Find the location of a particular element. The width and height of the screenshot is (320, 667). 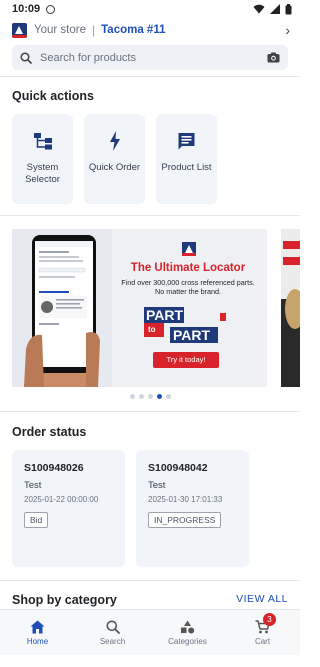

hierarchy-icon is located at coordinates (42, 141).